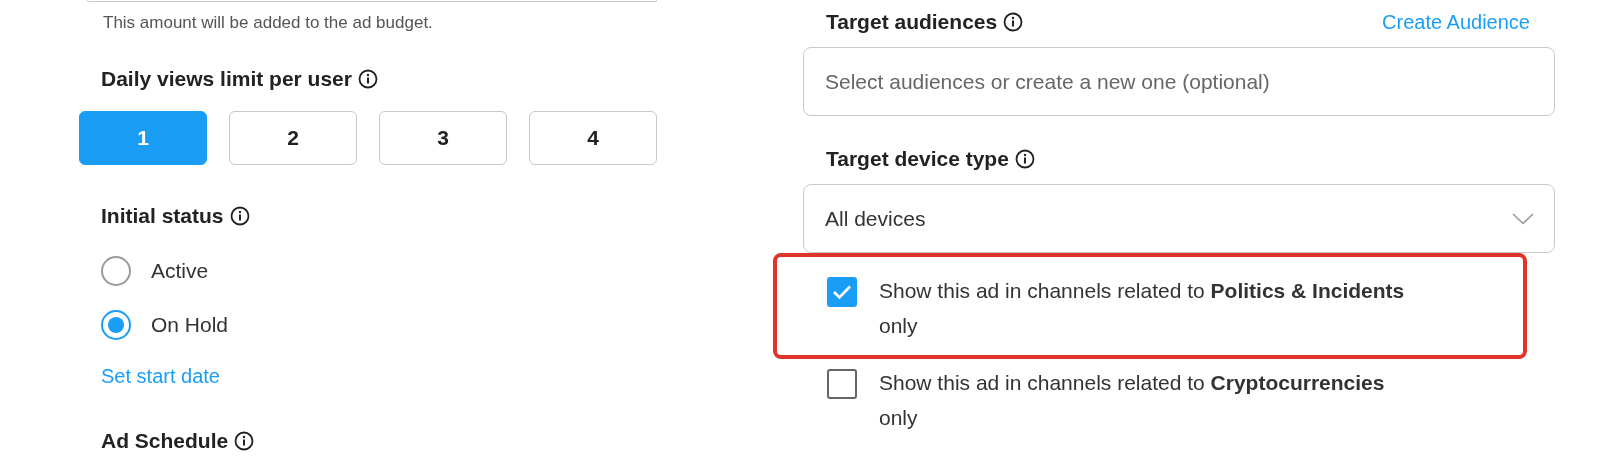  I want to click on limit-option: 4, so click(593, 138).